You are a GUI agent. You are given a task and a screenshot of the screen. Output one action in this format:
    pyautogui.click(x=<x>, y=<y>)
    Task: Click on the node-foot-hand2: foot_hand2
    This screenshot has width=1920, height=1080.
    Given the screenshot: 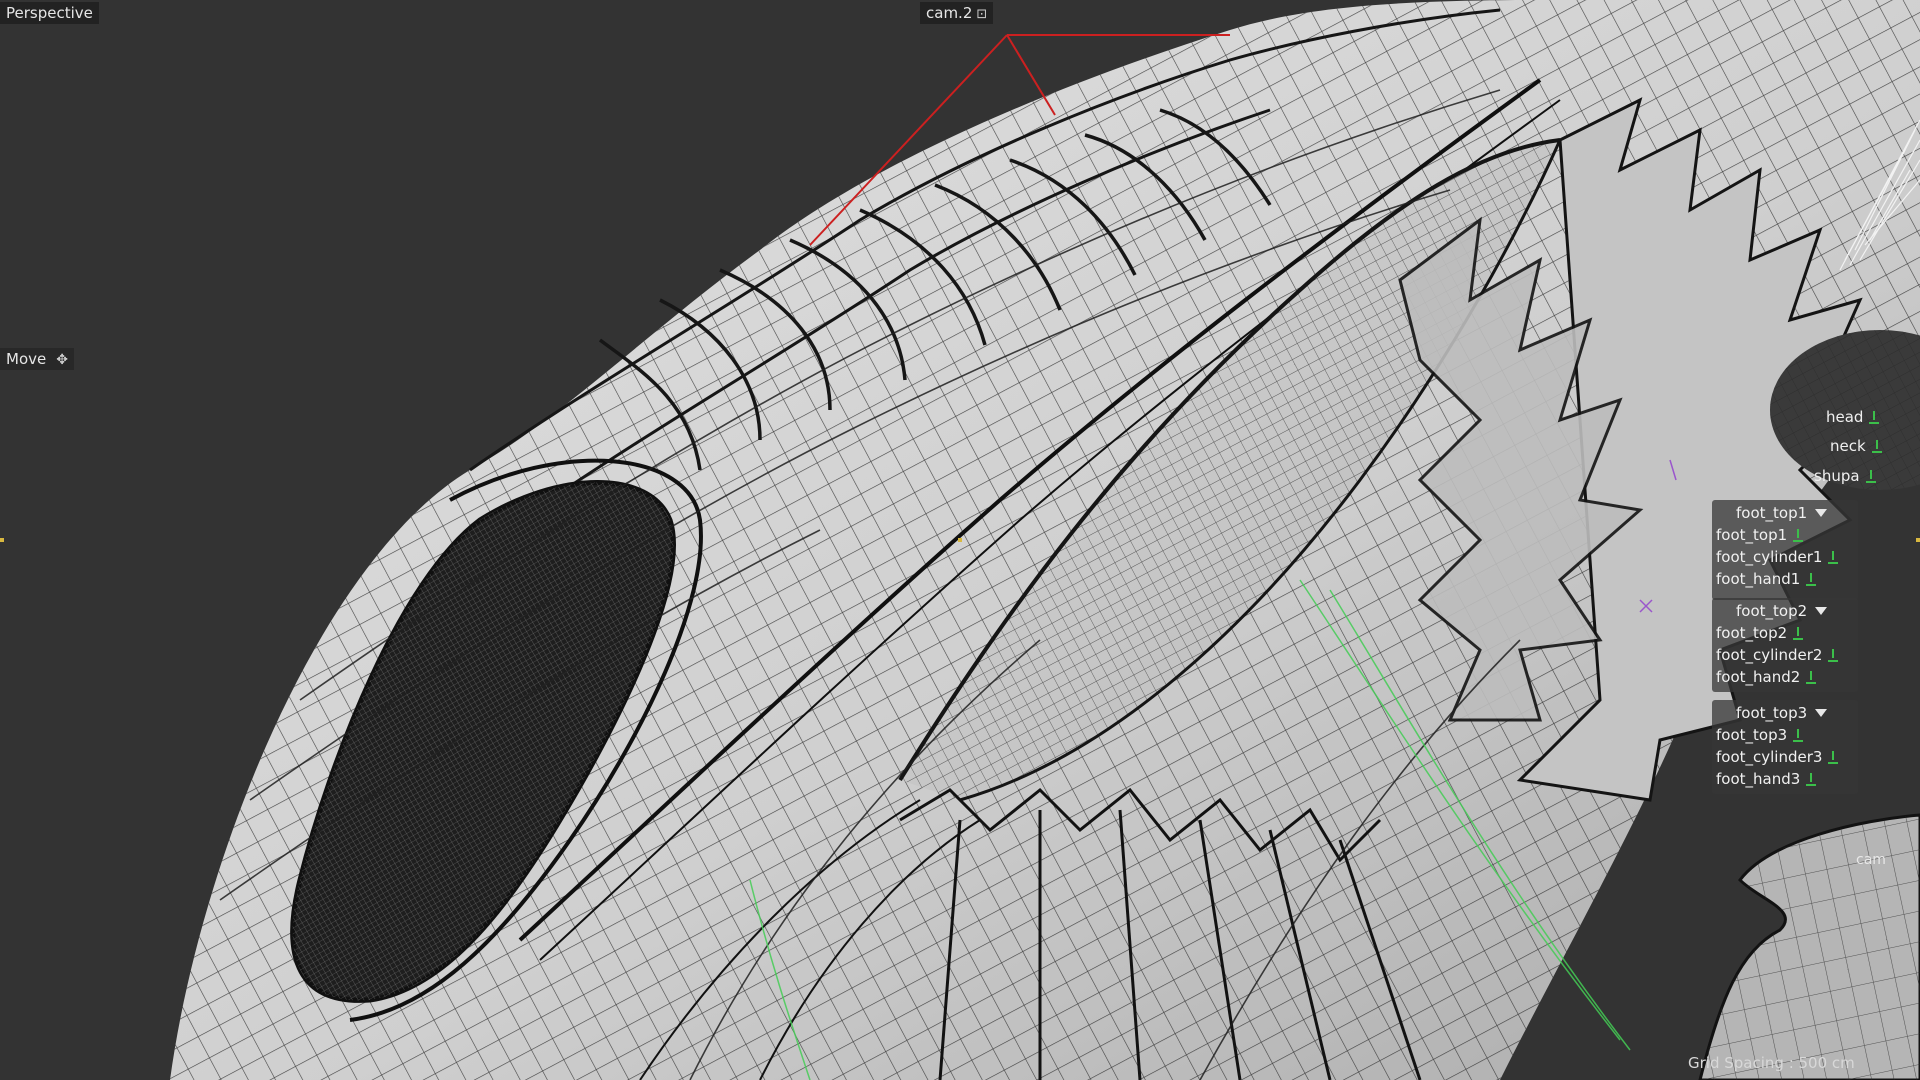 What is the action you would take?
    pyautogui.click(x=1766, y=677)
    